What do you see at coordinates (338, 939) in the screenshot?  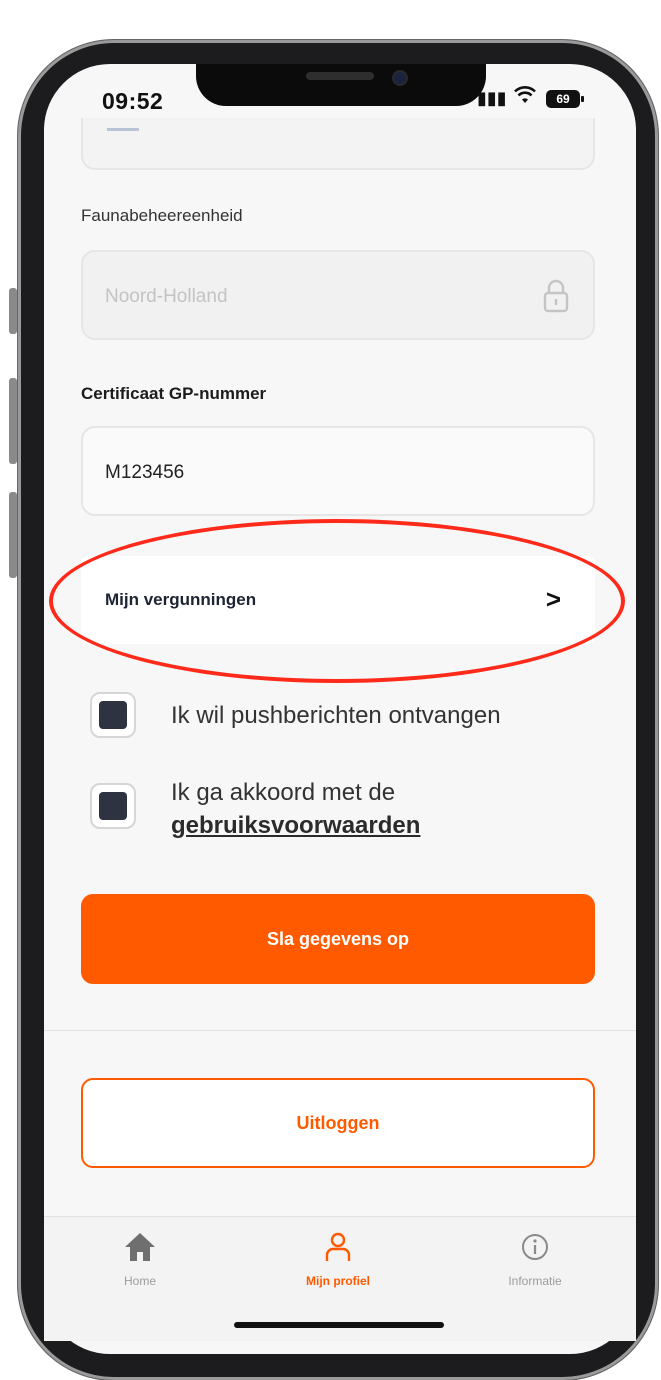 I see `save-button: Sla gegevens op` at bounding box center [338, 939].